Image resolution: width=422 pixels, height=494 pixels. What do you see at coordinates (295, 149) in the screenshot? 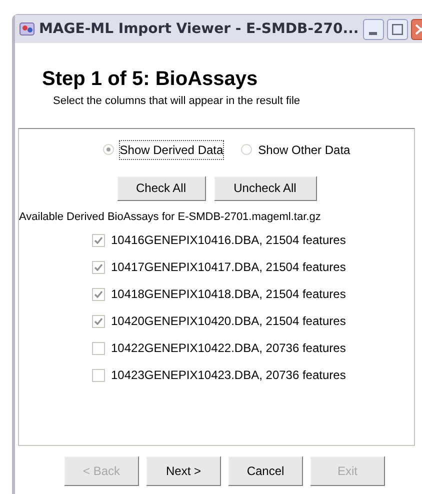
I see `radio-option: Show Other Data` at bounding box center [295, 149].